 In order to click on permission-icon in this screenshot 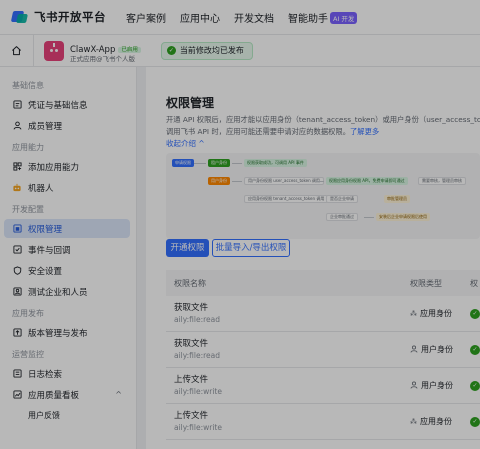, I will do `click(17, 229)`.